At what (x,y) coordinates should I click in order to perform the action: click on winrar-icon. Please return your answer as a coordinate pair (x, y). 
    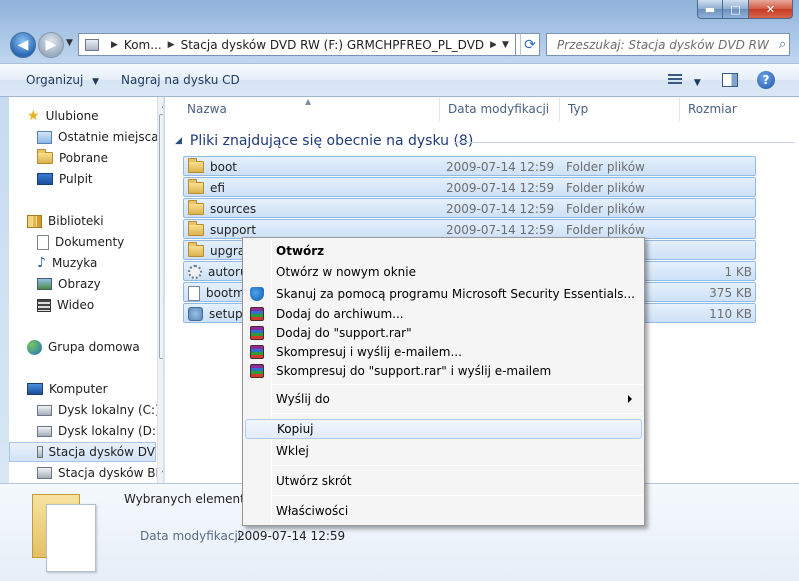
    Looking at the image, I should click on (257, 333).